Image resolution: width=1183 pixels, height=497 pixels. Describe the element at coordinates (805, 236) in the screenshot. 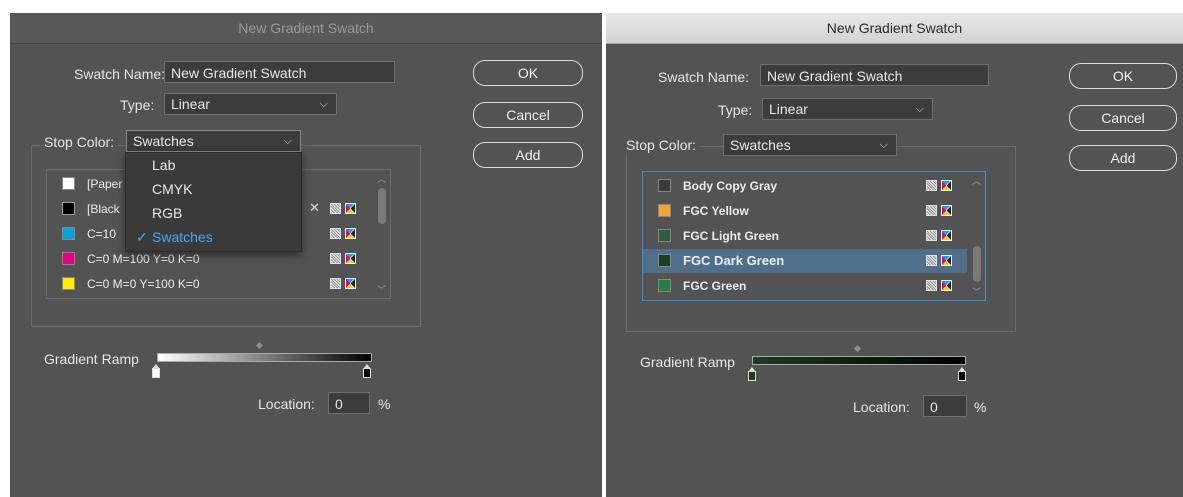

I see `list-item: FGC Light Green` at that location.